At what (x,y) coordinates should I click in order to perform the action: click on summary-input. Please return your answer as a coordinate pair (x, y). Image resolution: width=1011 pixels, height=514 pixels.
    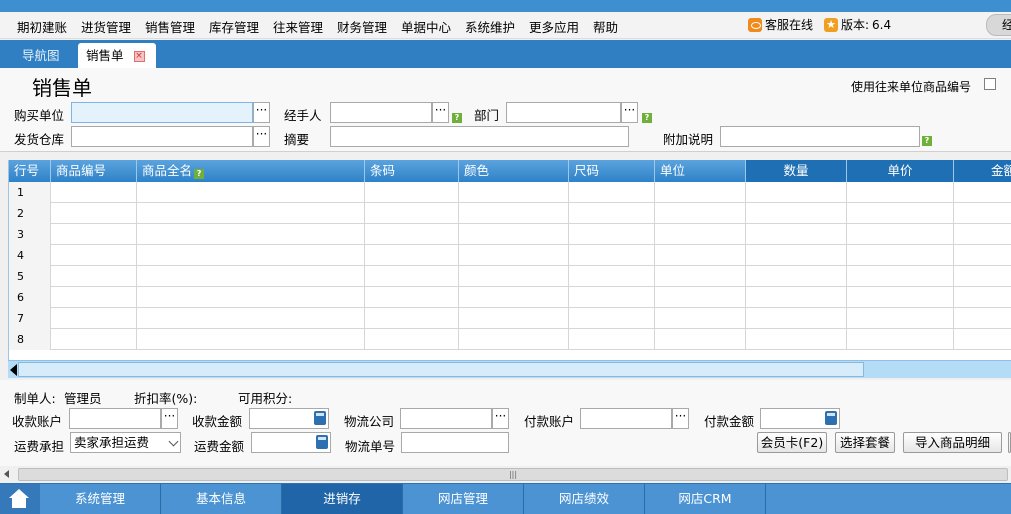
    Looking at the image, I should click on (479, 136).